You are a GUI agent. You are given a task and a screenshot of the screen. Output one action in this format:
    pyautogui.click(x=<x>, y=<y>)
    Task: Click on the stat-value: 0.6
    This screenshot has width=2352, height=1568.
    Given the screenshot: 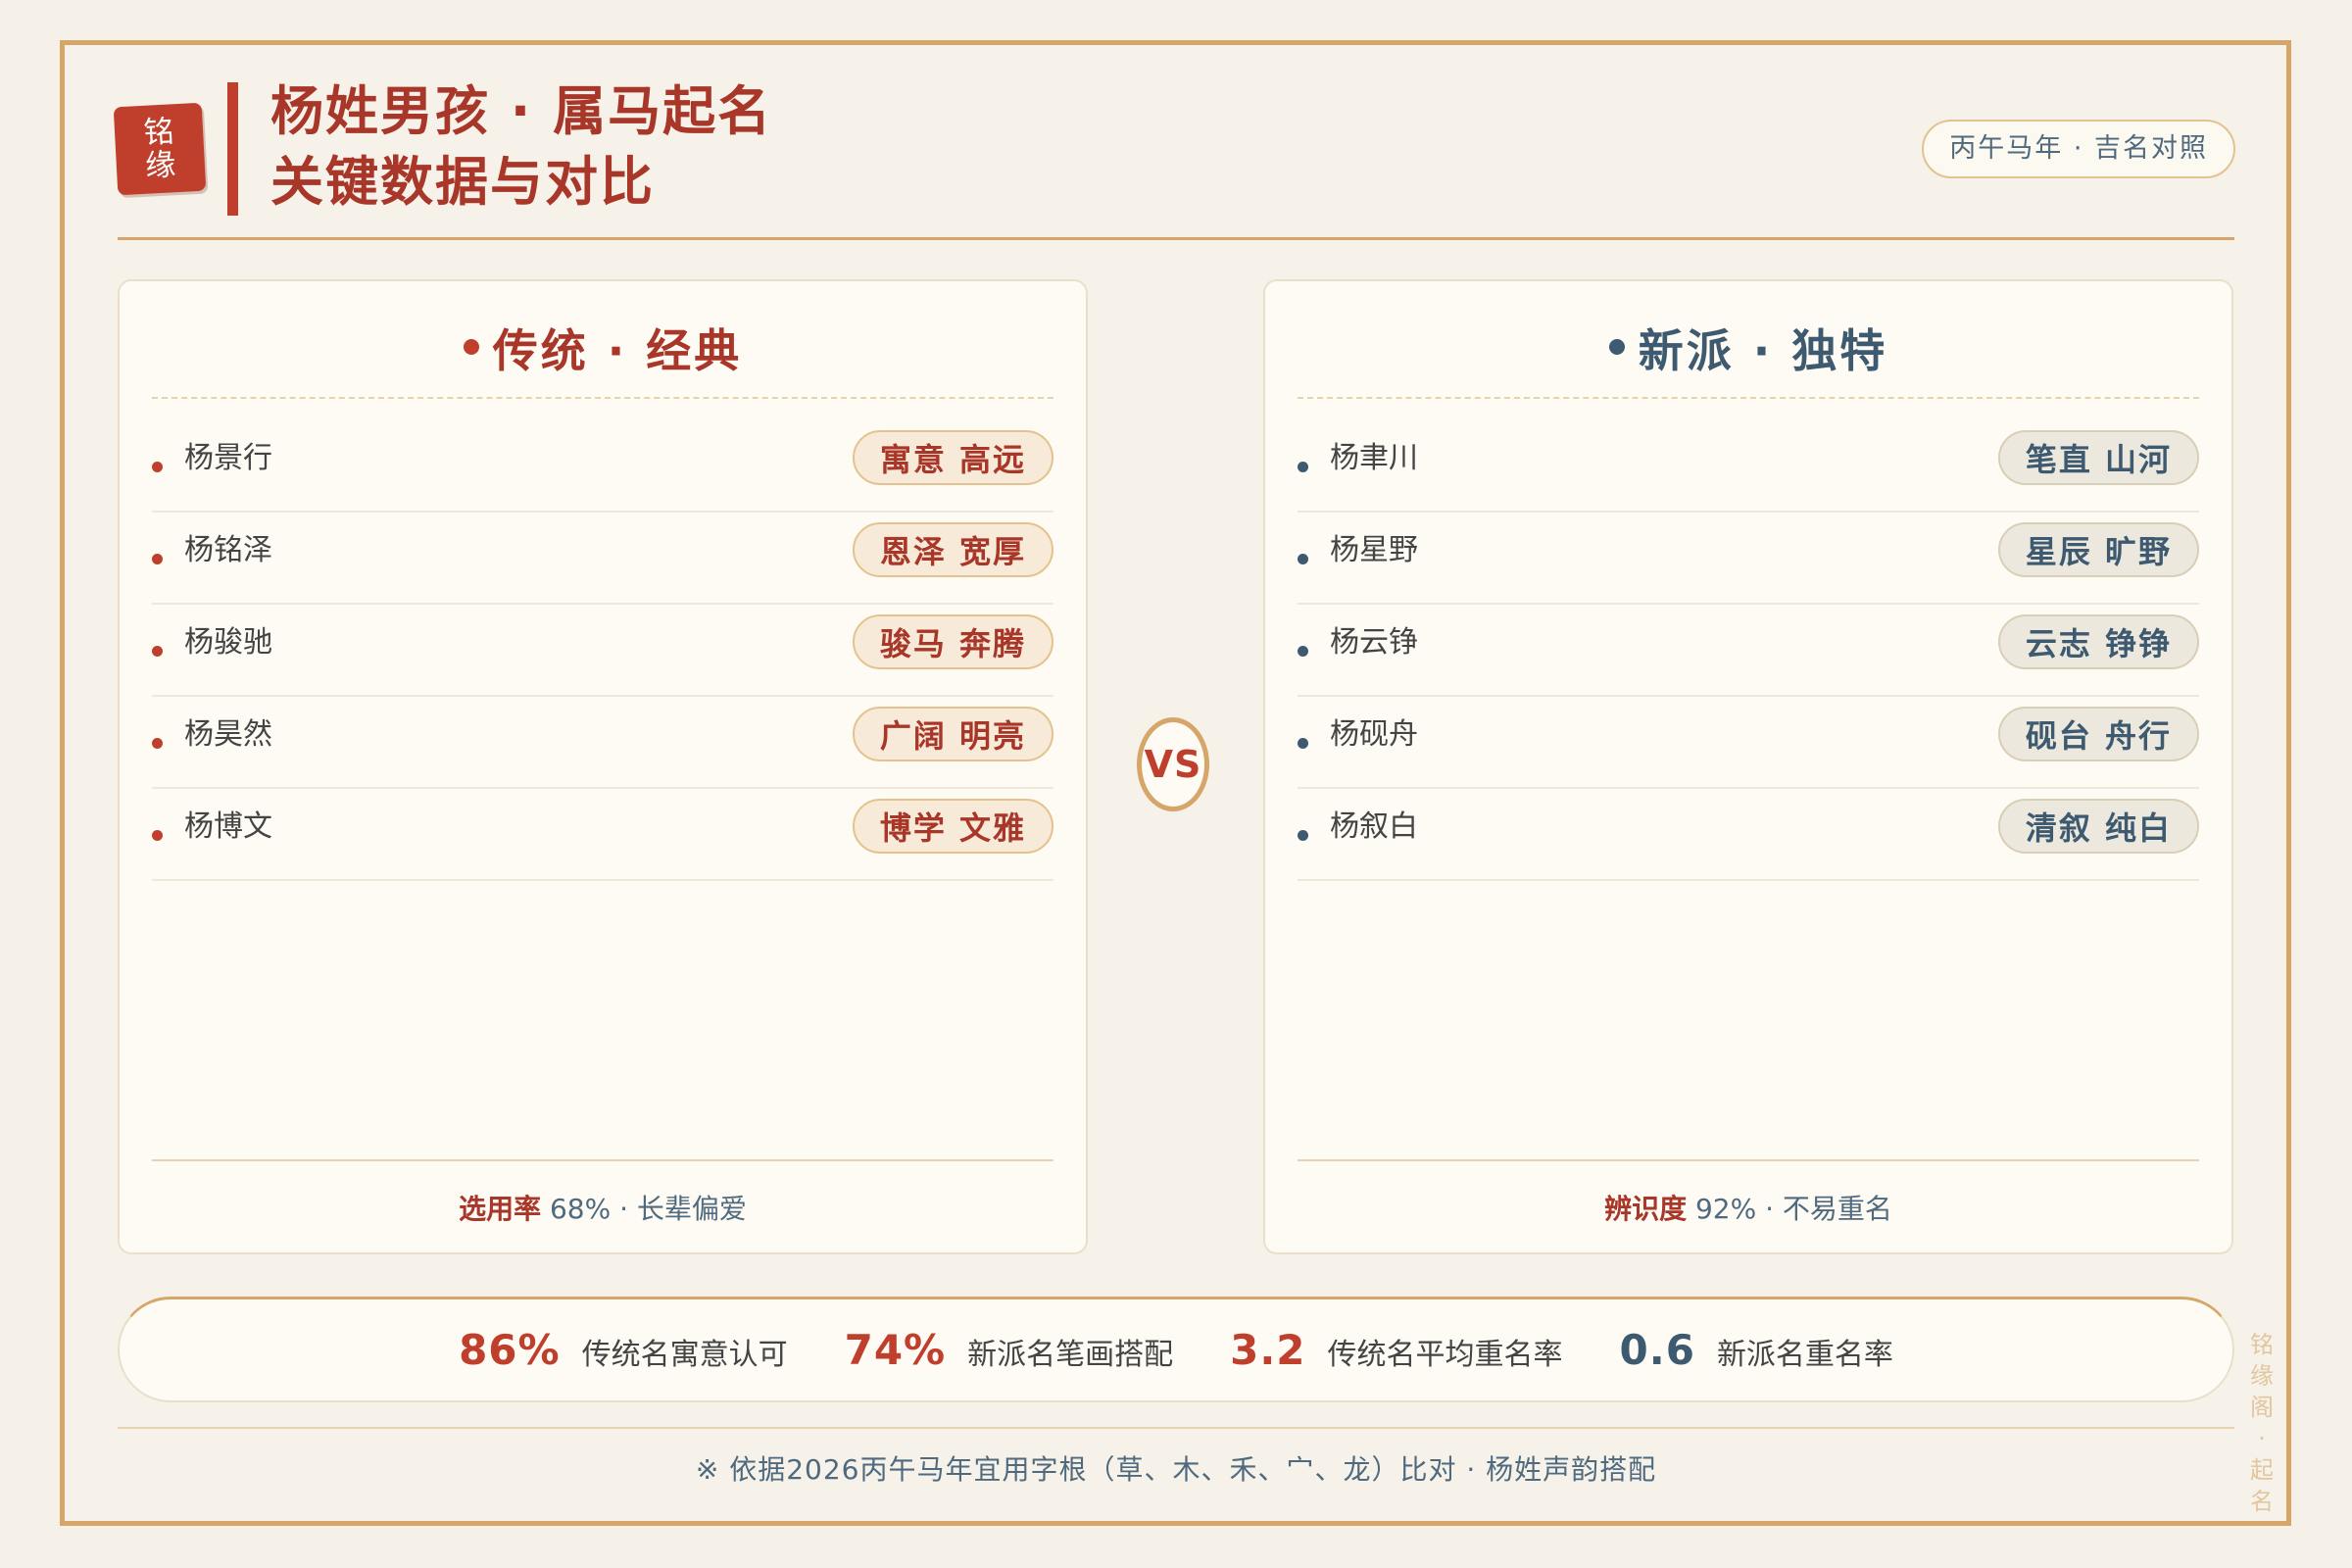 What is the action you would take?
    pyautogui.click(x=1657, y=1350)
    